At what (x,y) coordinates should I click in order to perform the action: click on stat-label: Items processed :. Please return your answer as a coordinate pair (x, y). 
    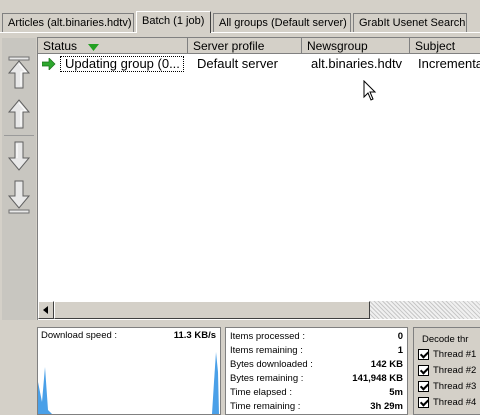
    Looking at the image, I should click on (267, 336).